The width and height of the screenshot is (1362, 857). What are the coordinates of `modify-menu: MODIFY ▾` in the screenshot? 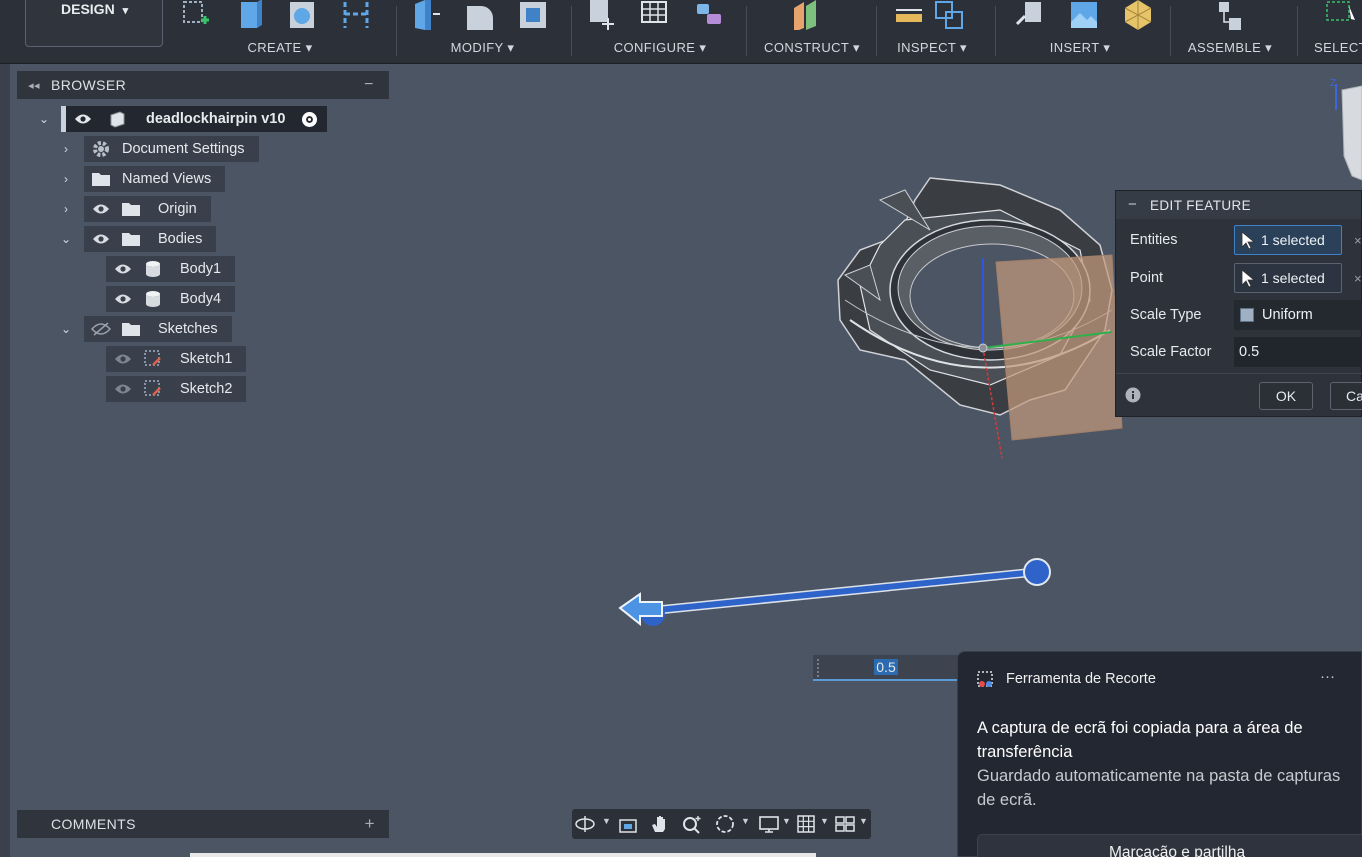 It's located at (482, 48).